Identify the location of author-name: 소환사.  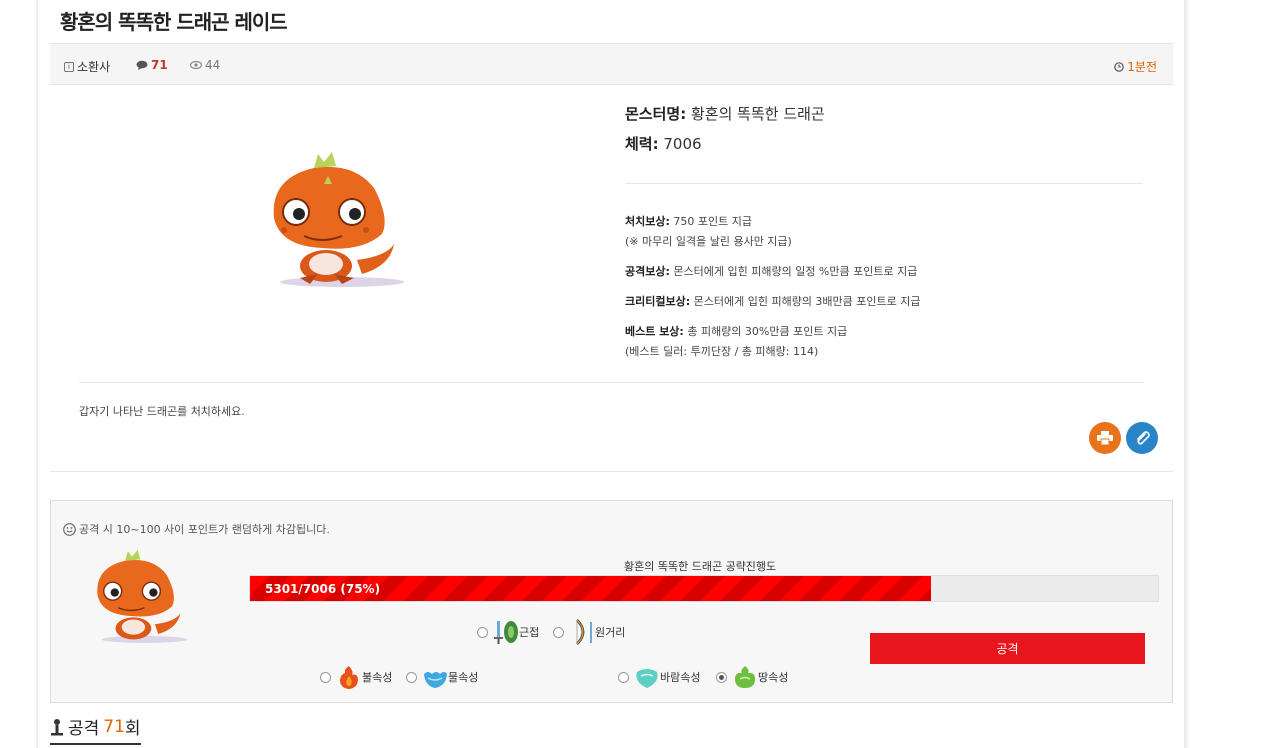
(94, 67).